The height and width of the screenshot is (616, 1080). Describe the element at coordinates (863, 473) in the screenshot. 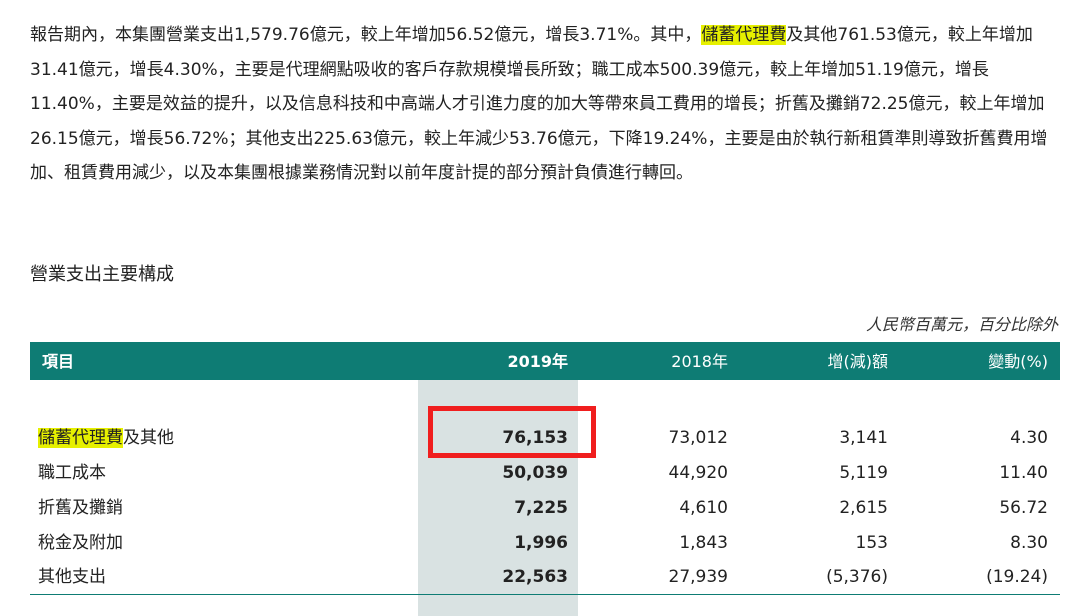

I see `row-change-value: 5,119` at that location.